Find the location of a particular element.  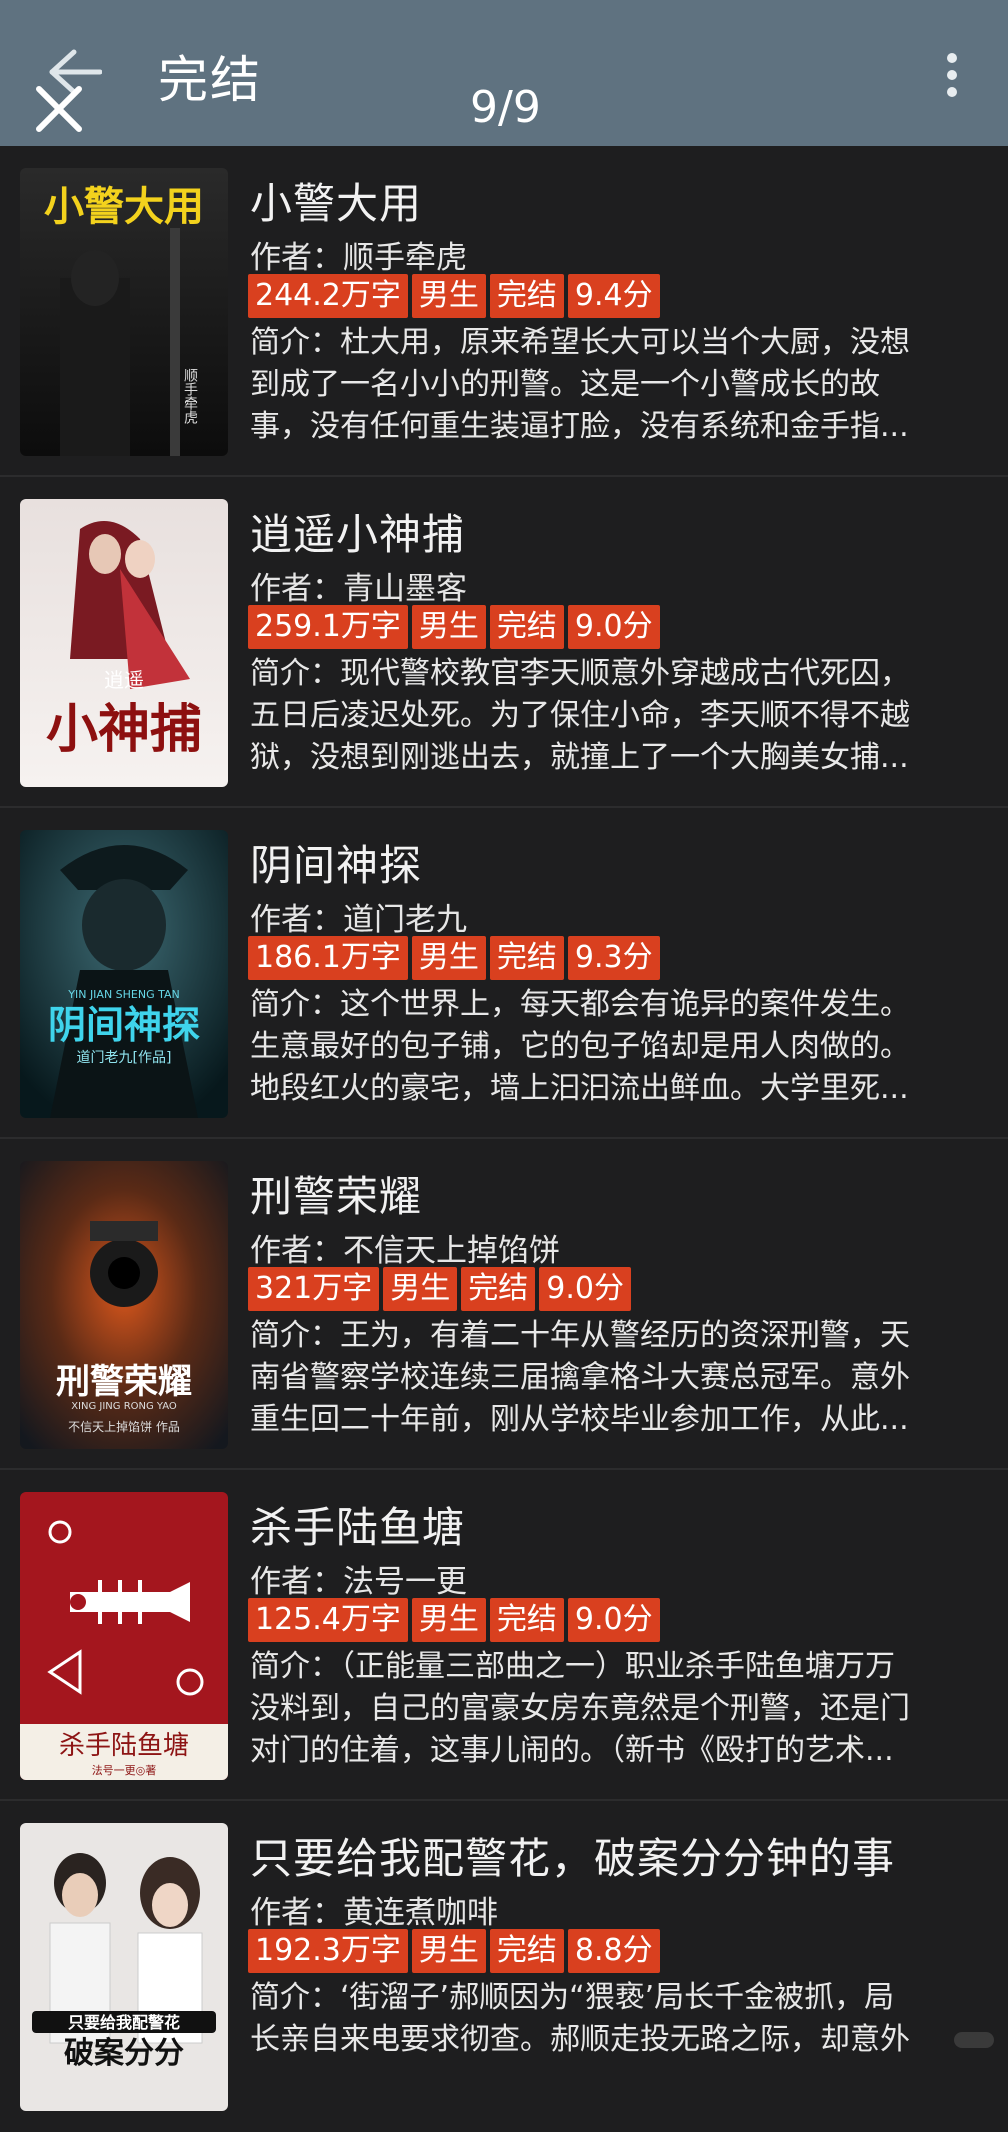

svg-text: 道门老九[作品] is located at coordinates (124, 1058).